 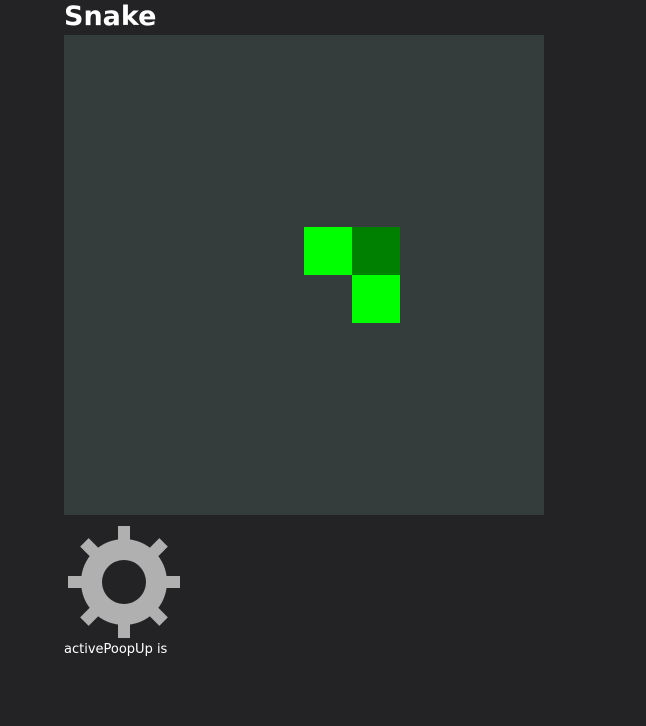 I want to click on game-title: Snake, so click(x=110, y=16).